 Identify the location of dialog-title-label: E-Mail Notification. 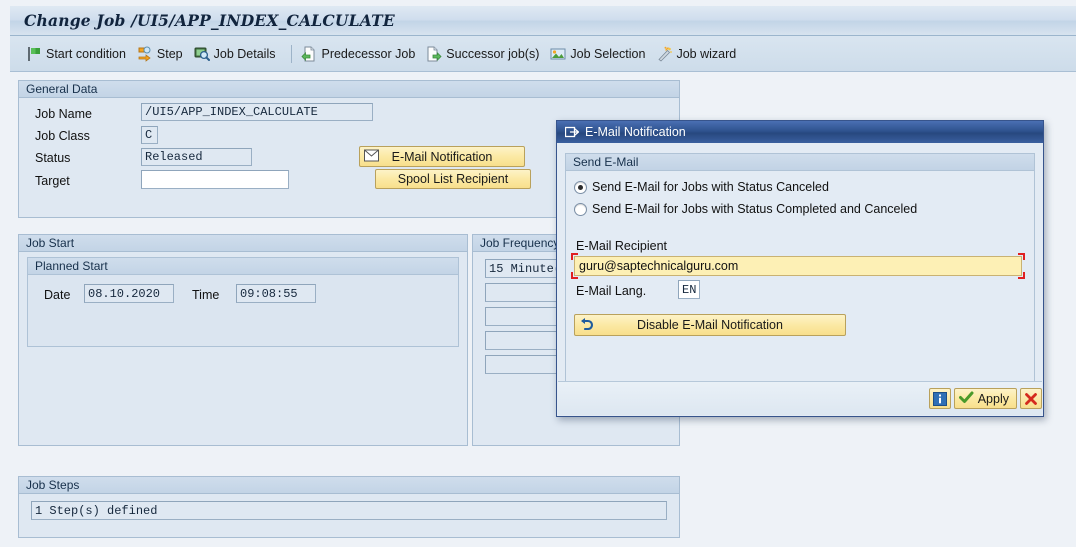
(635, 132).